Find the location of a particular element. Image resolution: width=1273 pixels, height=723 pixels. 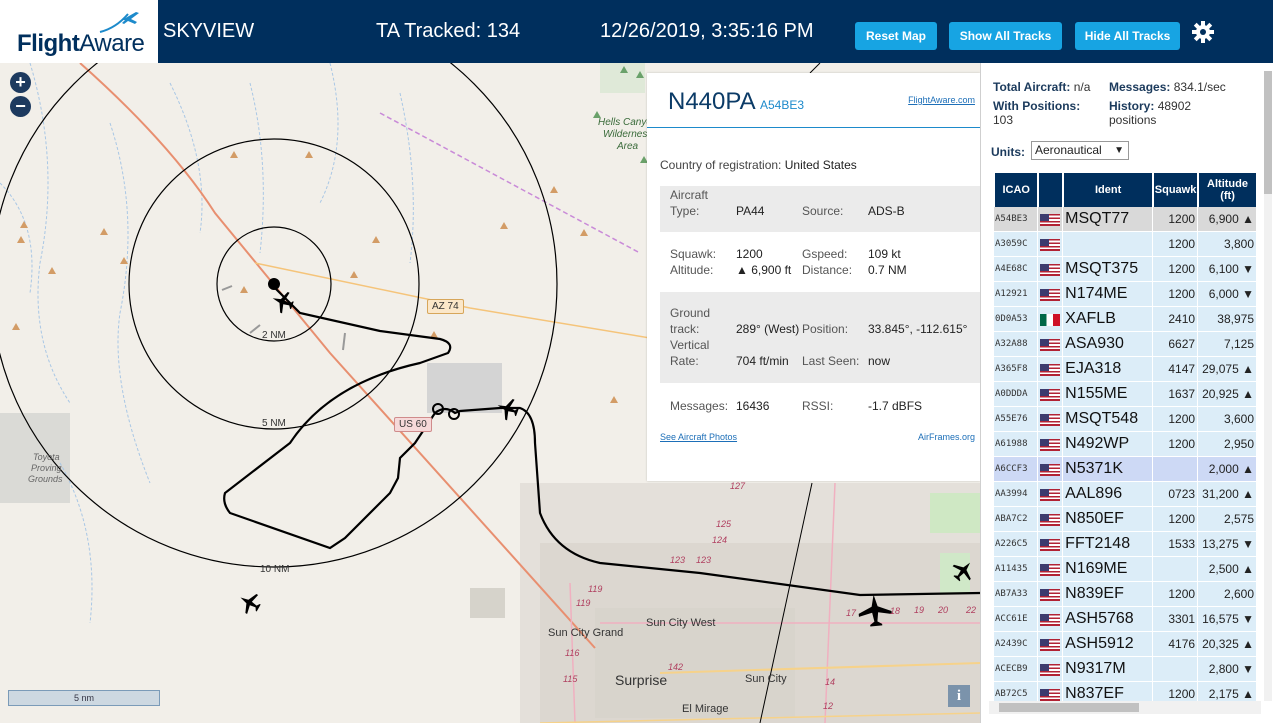

show-all-tracks-button: Show All Tracks is located at coordinates (1005, 36).